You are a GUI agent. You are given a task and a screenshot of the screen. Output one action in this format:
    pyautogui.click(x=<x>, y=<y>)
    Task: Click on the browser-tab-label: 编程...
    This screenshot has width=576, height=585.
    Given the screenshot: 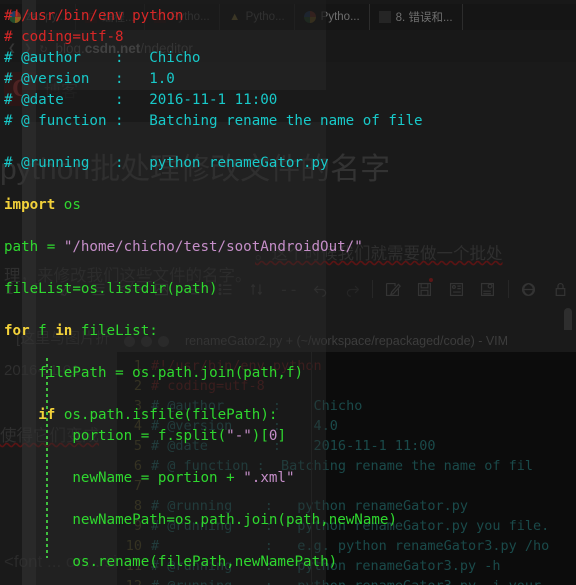 What is the action you would take?
    pyautogui.click(x=118, y=18)
    